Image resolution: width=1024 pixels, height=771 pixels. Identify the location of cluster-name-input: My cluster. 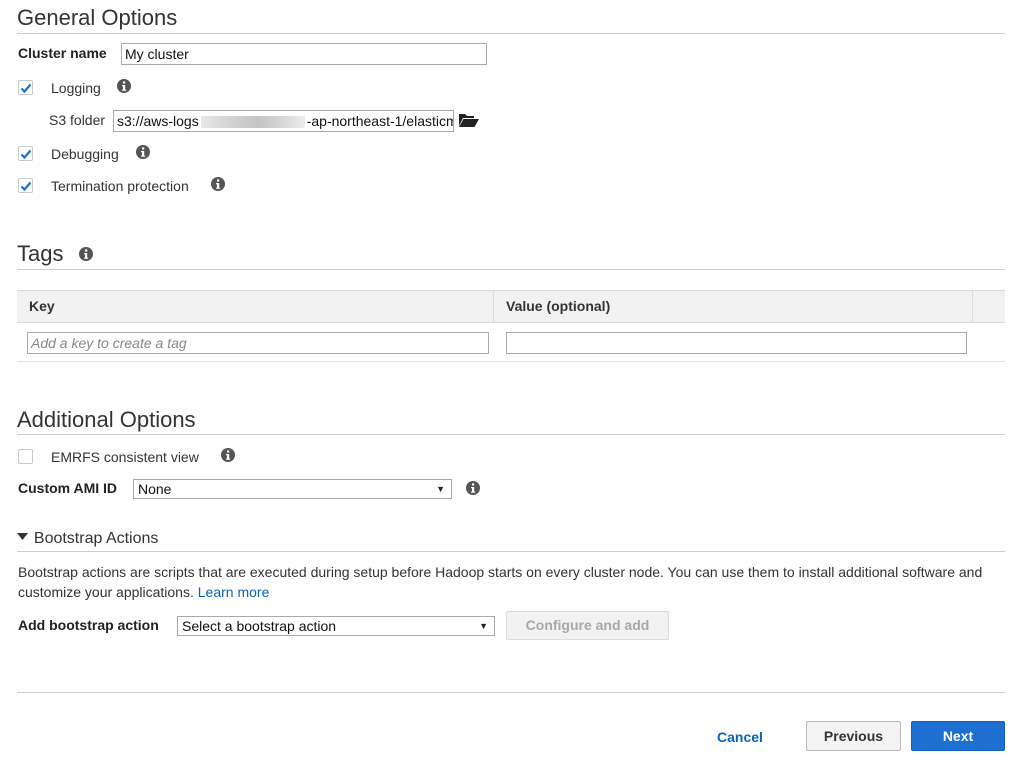
(304, 54).